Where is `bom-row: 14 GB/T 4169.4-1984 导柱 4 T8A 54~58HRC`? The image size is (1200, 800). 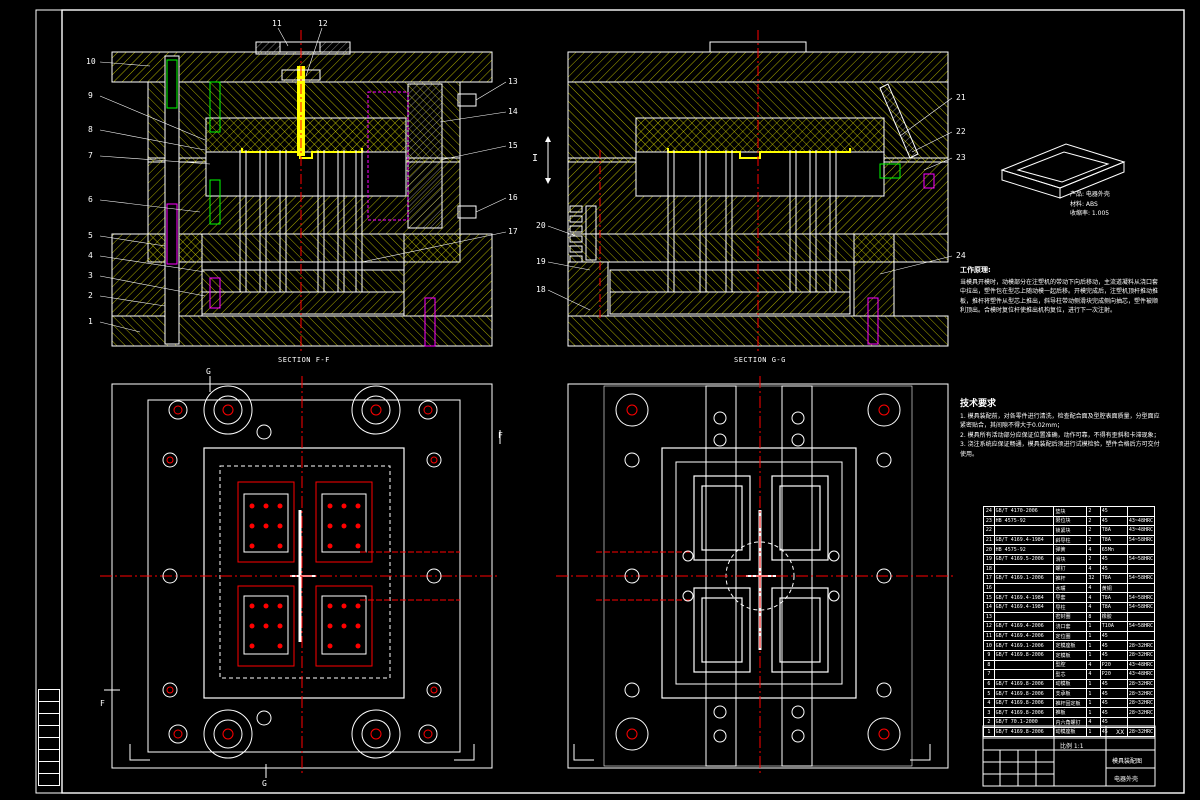
bom-row: 14 GB/T 4169.4-1984 导柱 4 T8A 54~58HRC is located at coordinates (1069, 607).